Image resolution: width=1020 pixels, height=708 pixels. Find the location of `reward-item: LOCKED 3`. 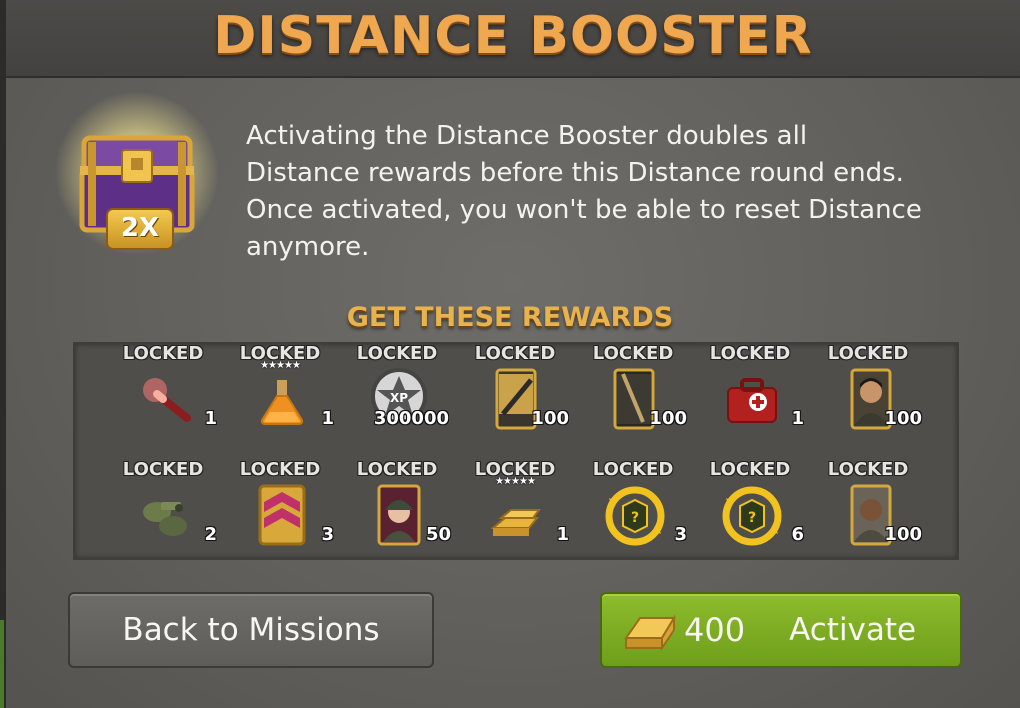

reward-item: LOCKED 3 is located at coordinates (280, 513).